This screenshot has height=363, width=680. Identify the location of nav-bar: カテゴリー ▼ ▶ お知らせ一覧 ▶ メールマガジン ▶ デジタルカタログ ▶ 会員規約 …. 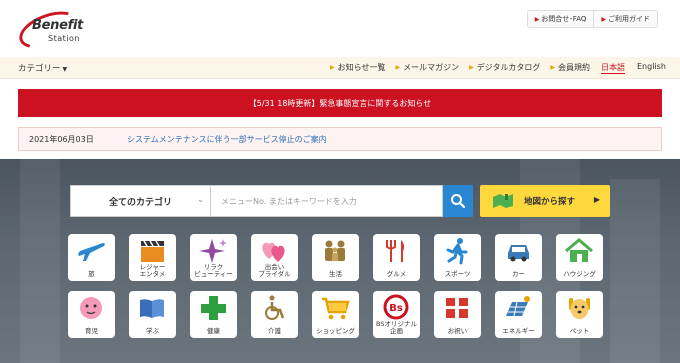
(340, 68).